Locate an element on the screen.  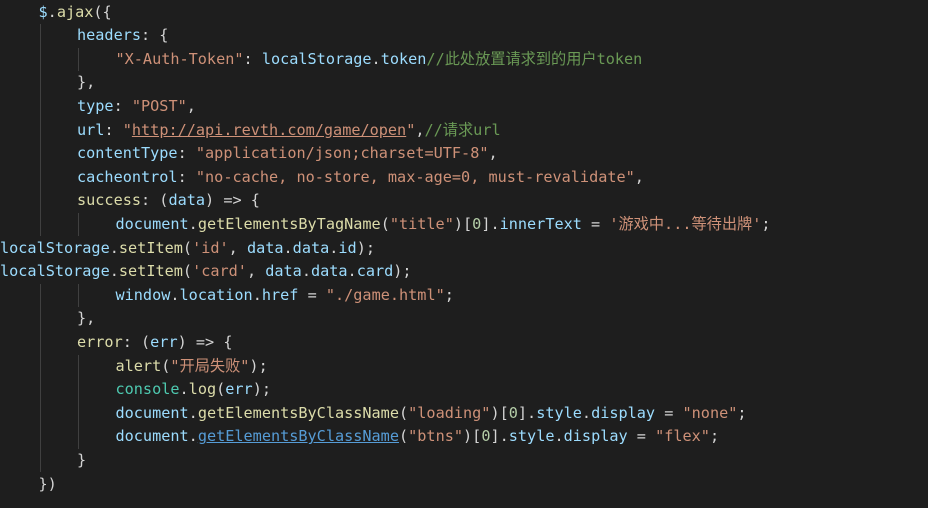
code-token: ajax is located at coordinates (75, 11).